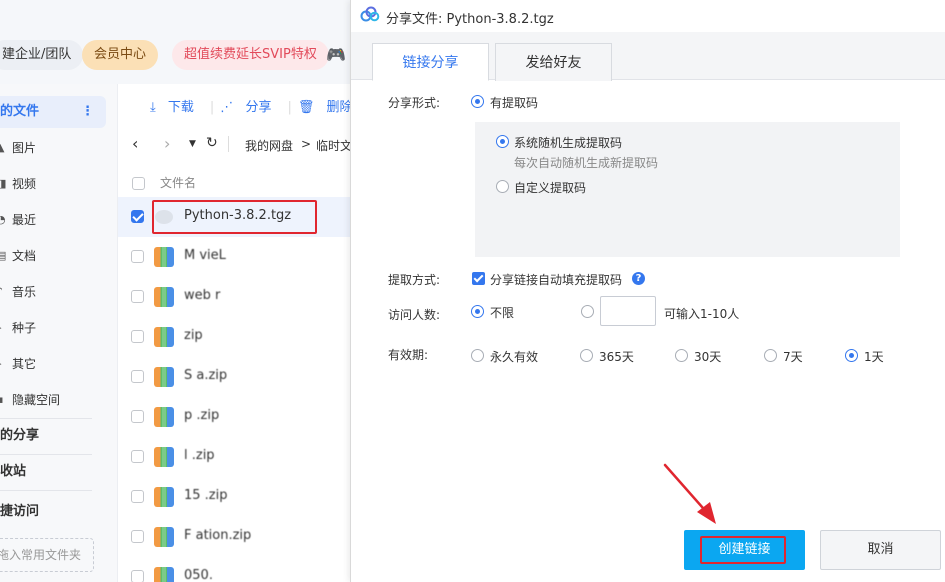 This screenshot has height=582, width=945. Describe the element at coordinates (689, 493) in the screenshot. I see `annotation-arrow-icon` at that location.